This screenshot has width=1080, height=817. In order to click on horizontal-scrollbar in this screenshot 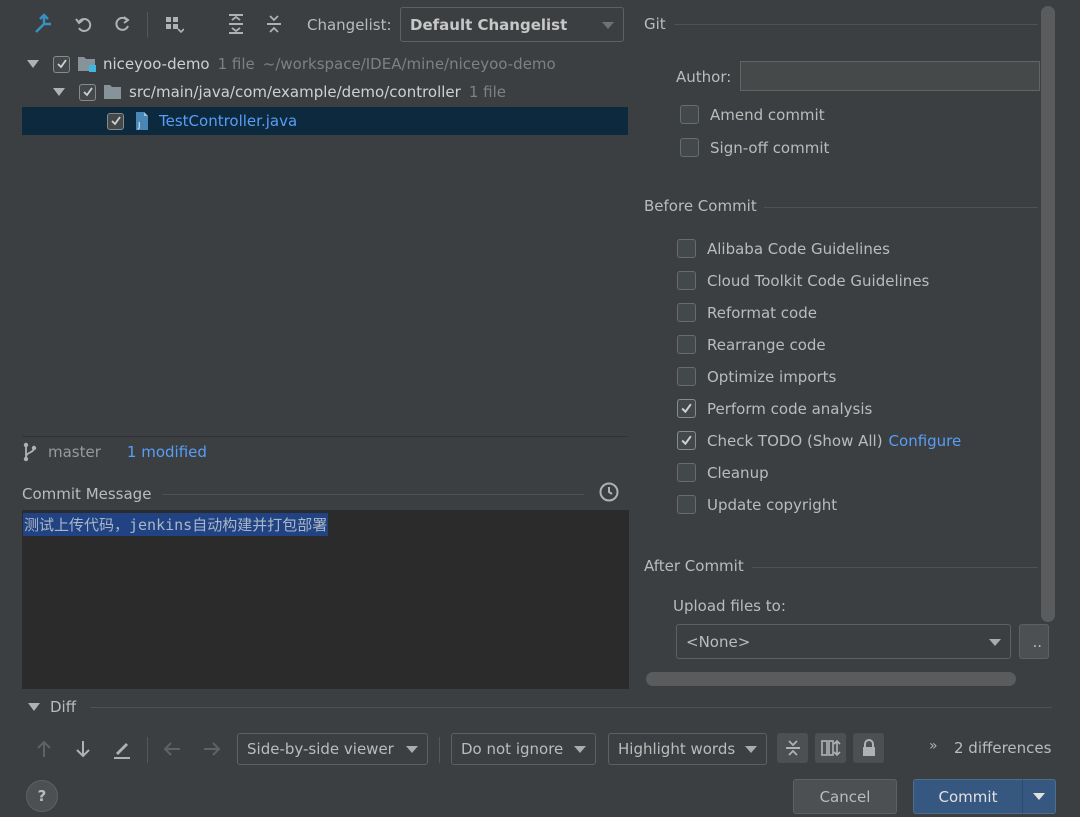, I will do `click(831, 679)`.